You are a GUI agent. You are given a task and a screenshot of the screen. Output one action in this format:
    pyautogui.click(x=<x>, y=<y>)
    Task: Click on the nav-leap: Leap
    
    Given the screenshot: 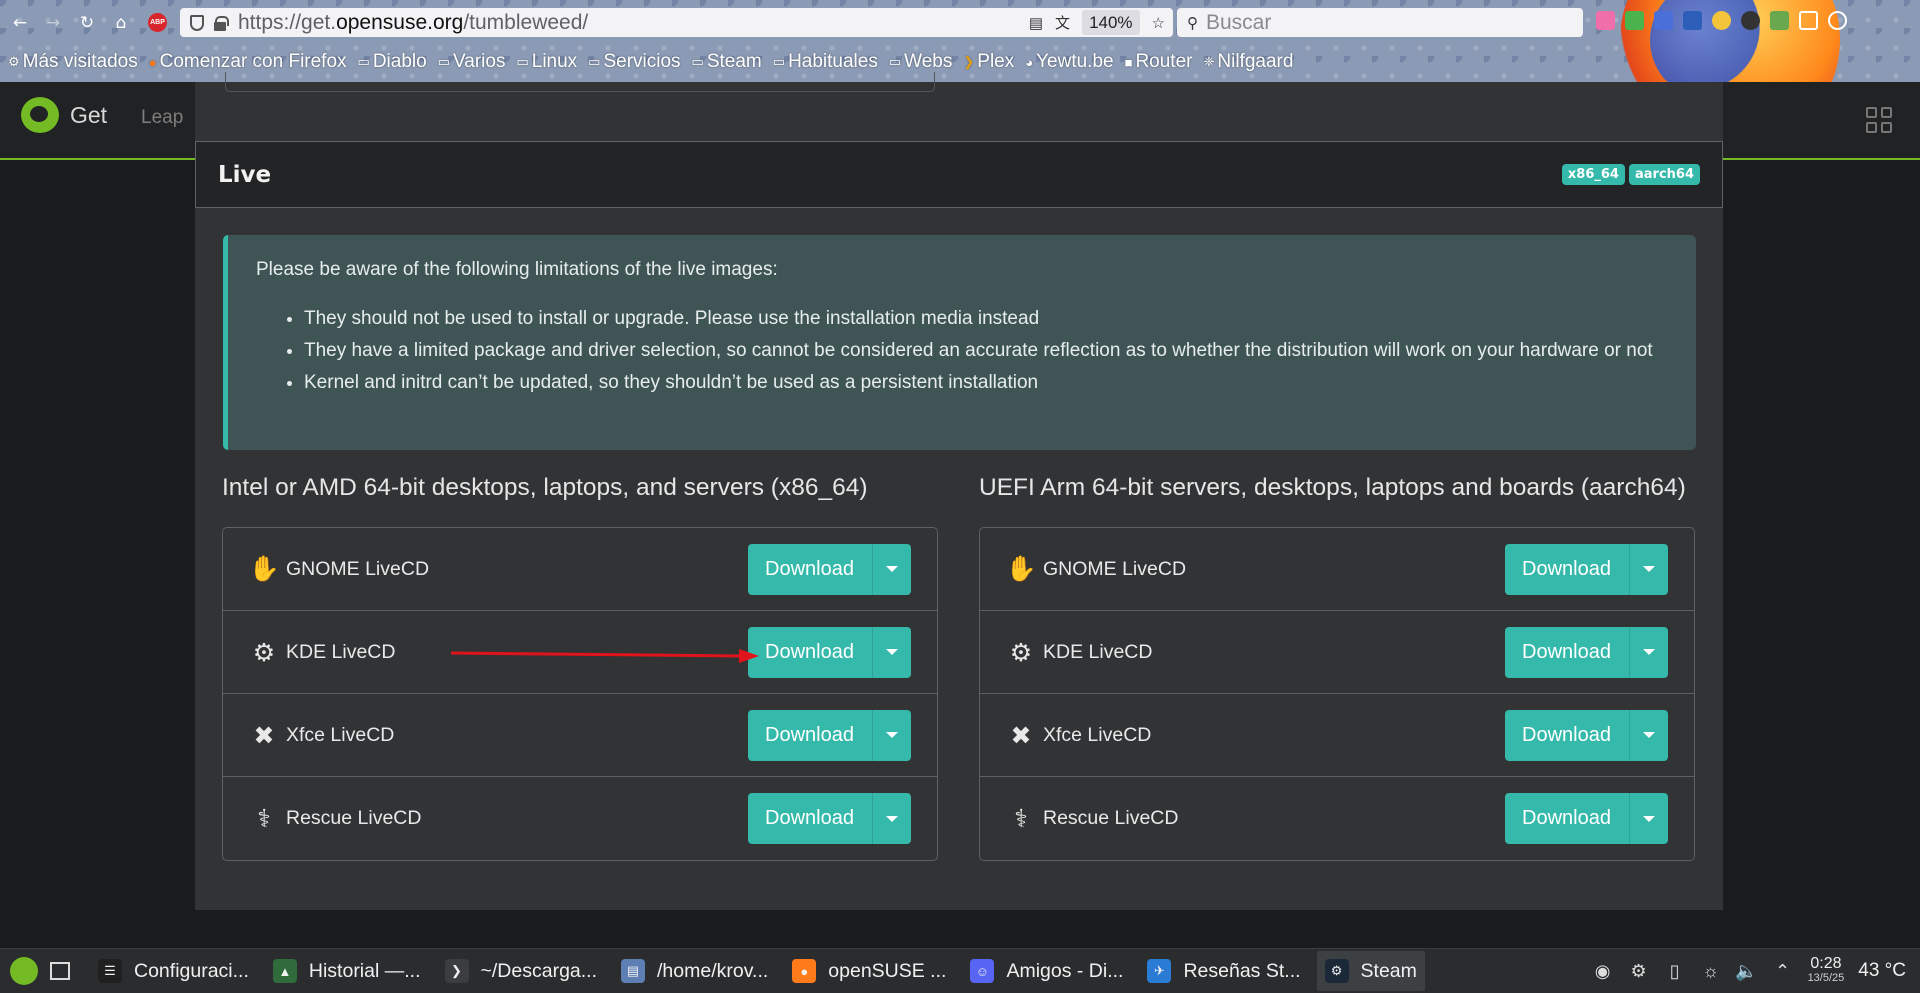 What is the action you would take?
    pyautogui.click(x=162, y=118)
    